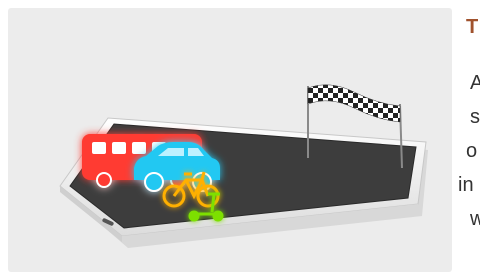 This screenshot has height=275, width=480. I want to click on section-heading: T, so click(472, 27).